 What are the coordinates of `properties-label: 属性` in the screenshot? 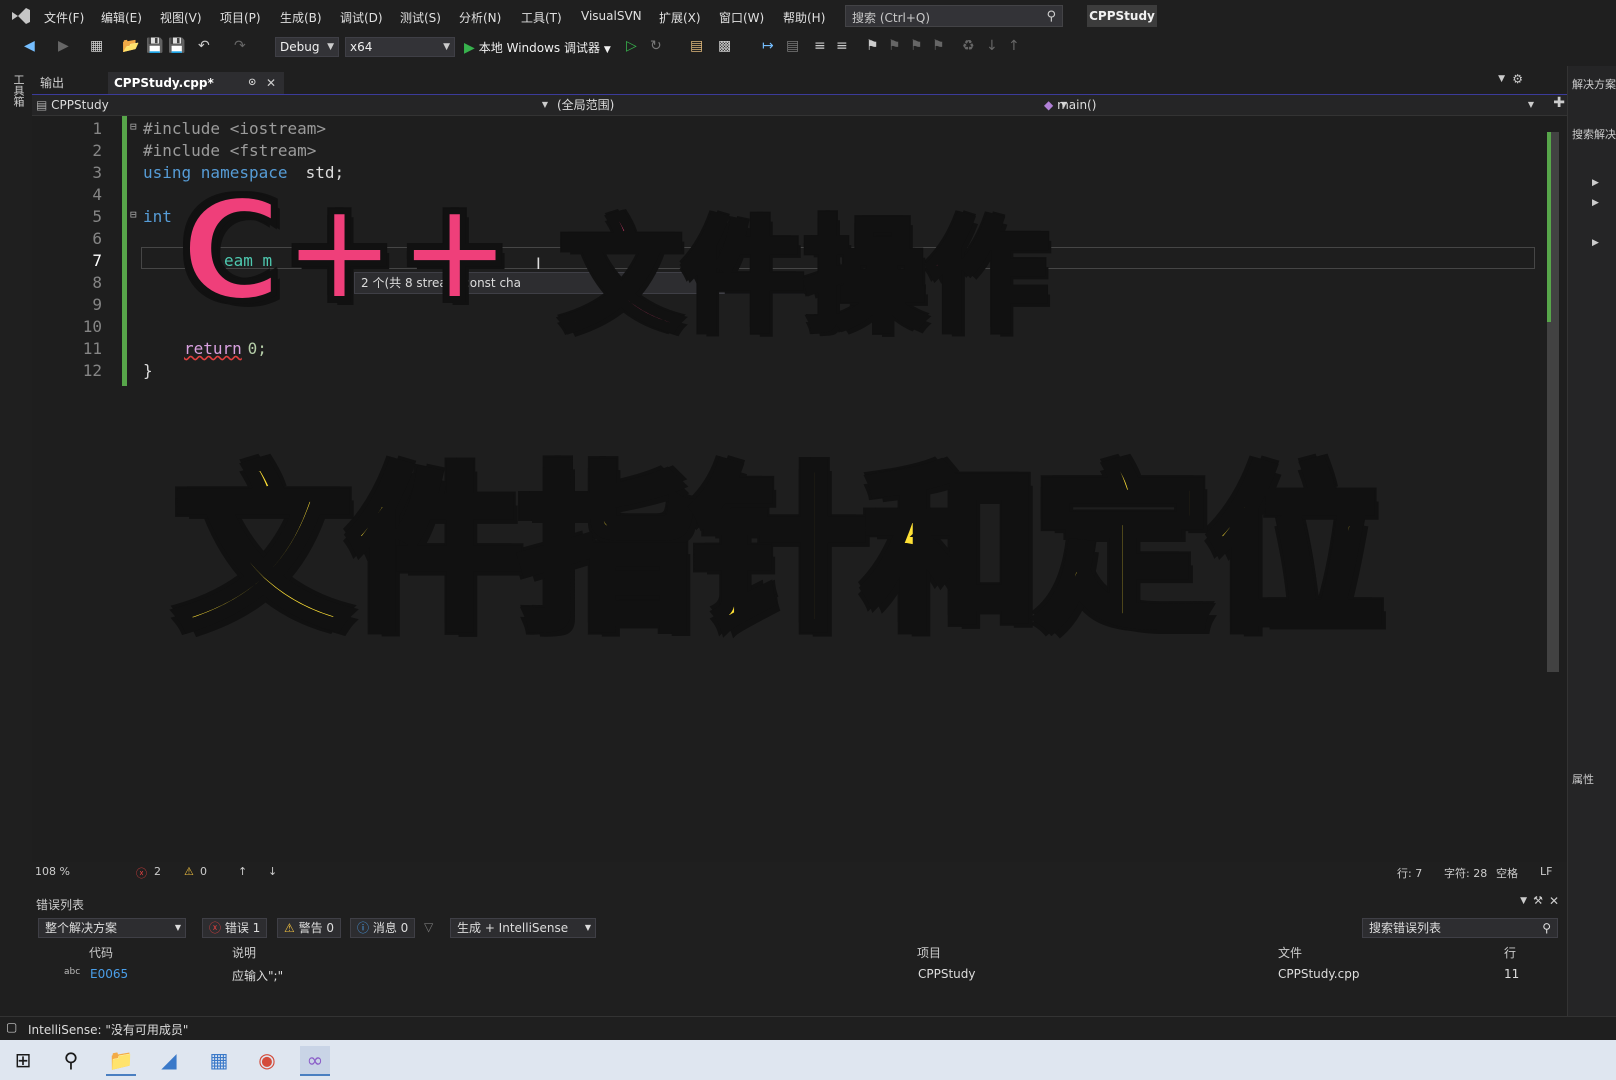 It's located at (1583, 779).